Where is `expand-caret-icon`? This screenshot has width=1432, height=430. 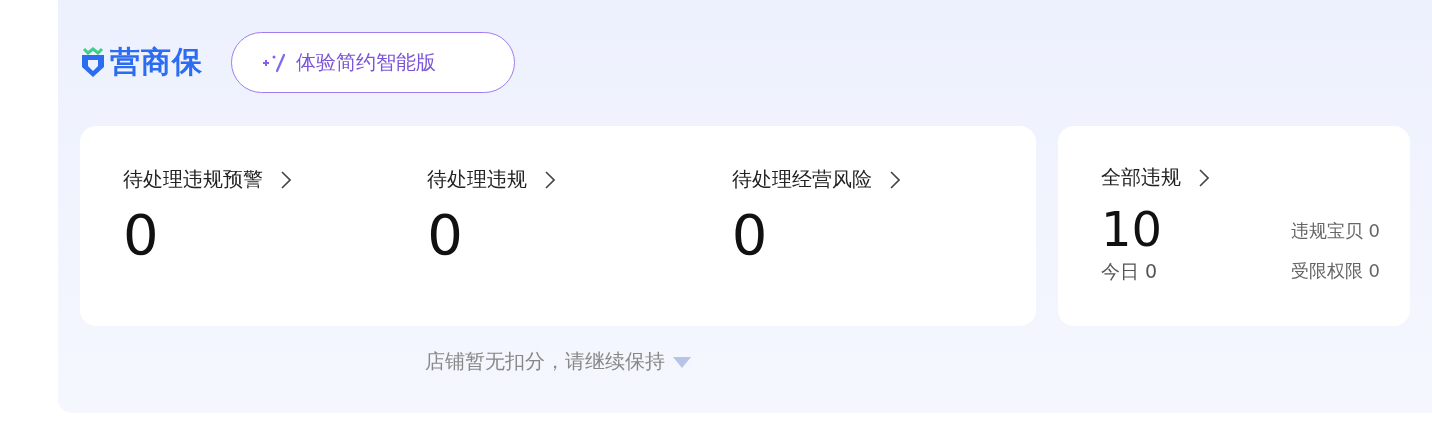
expand-caret-icon is located at coordinates (682, 361).